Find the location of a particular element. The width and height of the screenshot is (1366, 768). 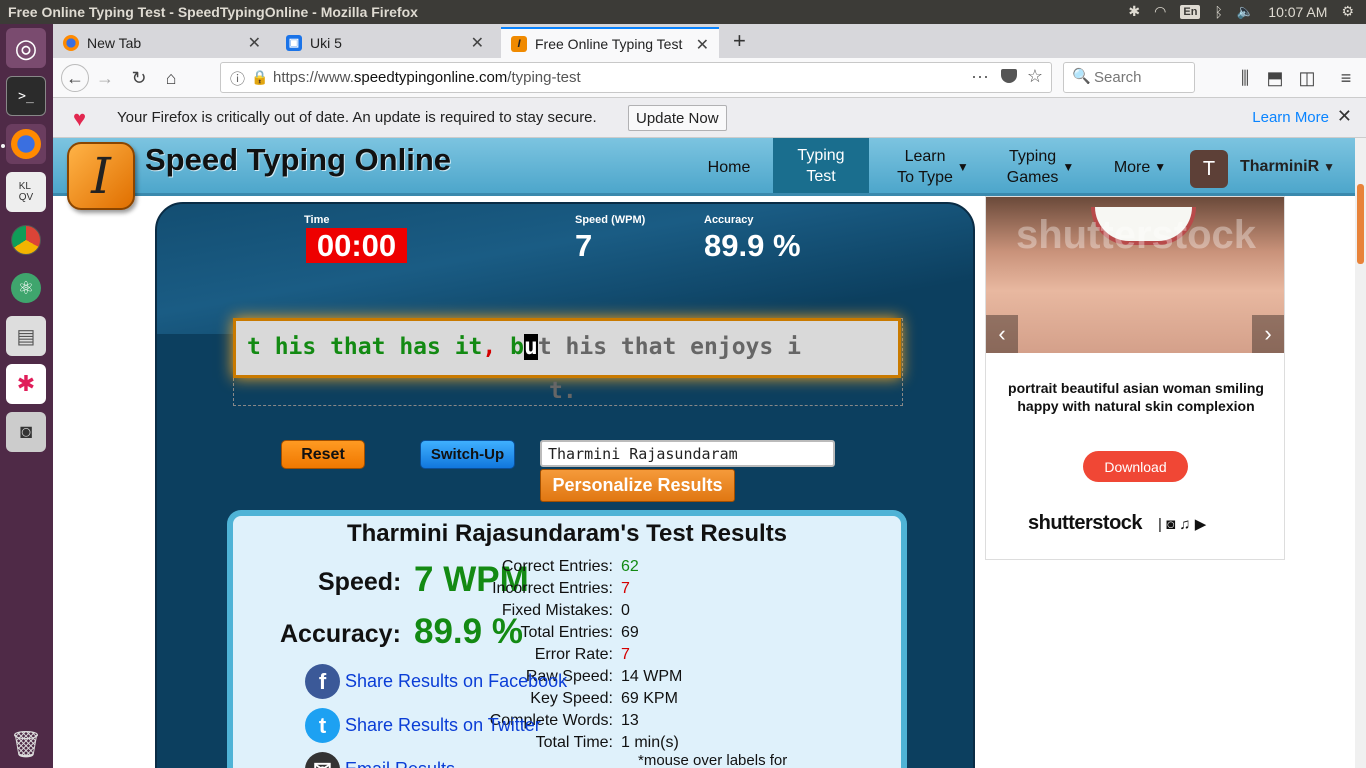

bluetooth-icon: ᛒ is located at coordinates (1218, 12).